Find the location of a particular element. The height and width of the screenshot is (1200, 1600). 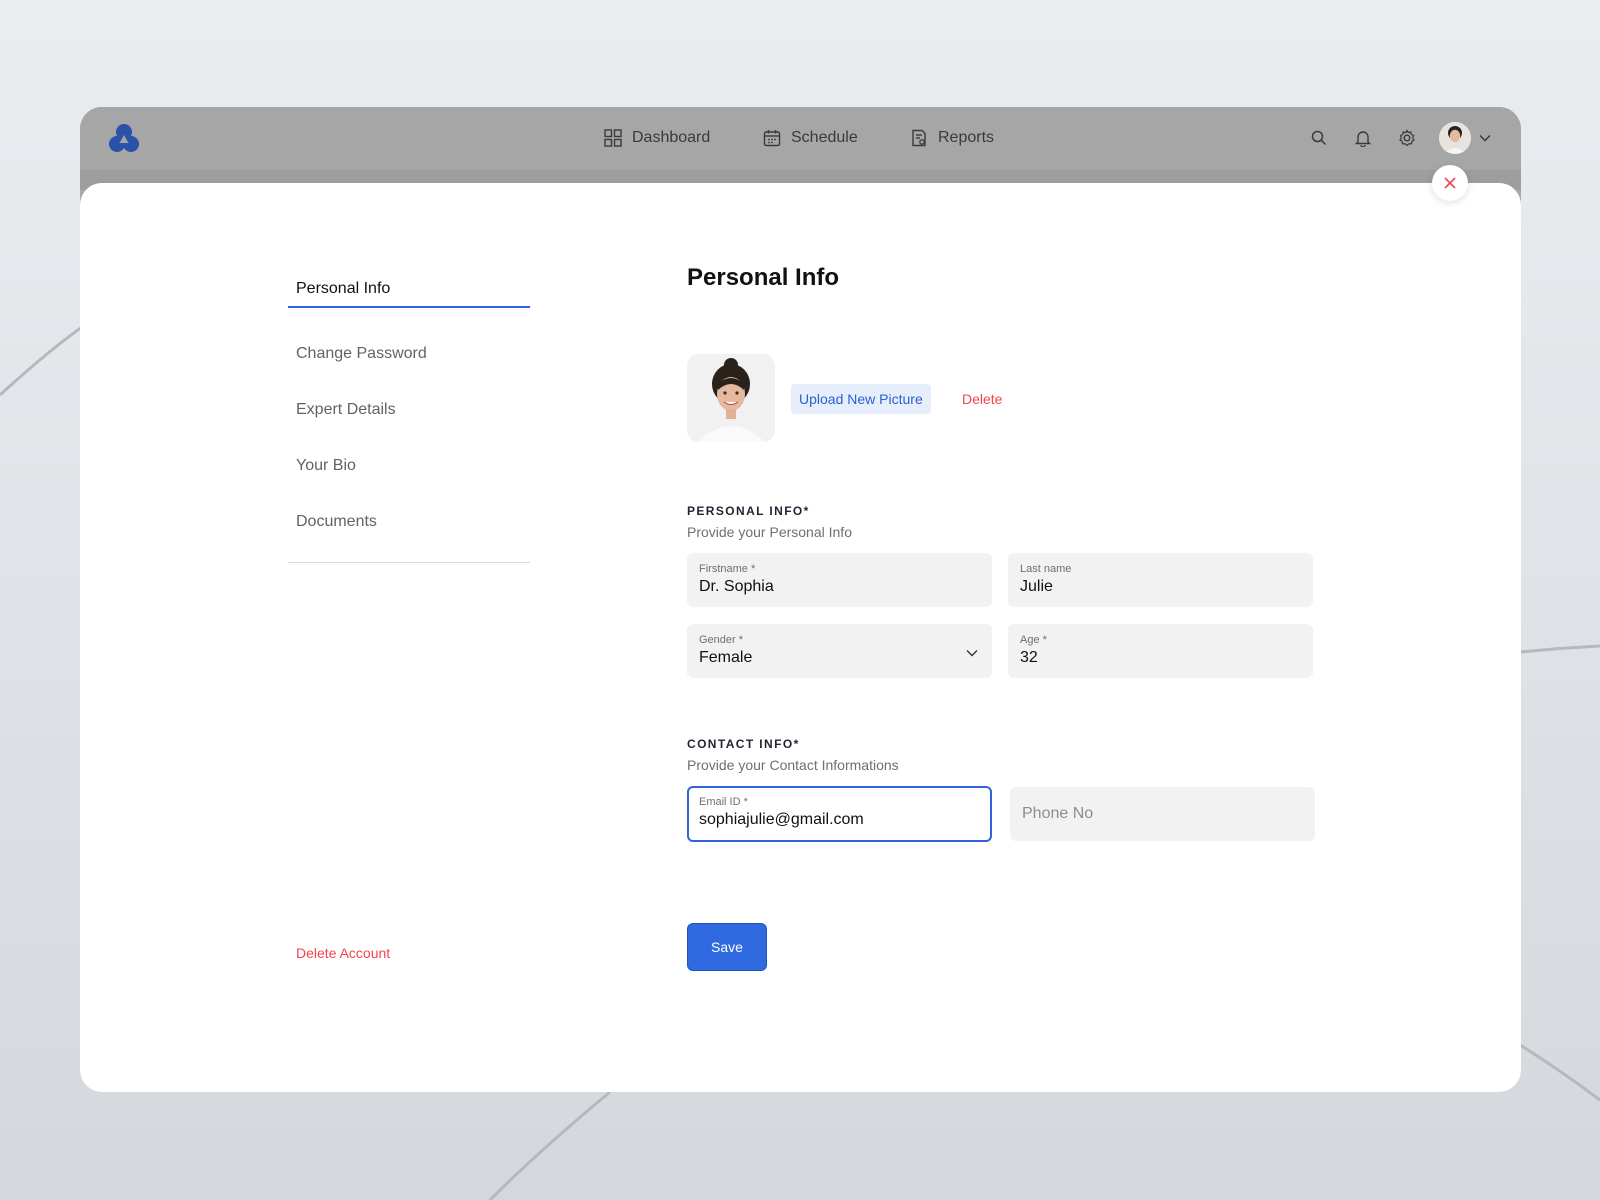

bell-icon is located at coordinates (1363, 138).